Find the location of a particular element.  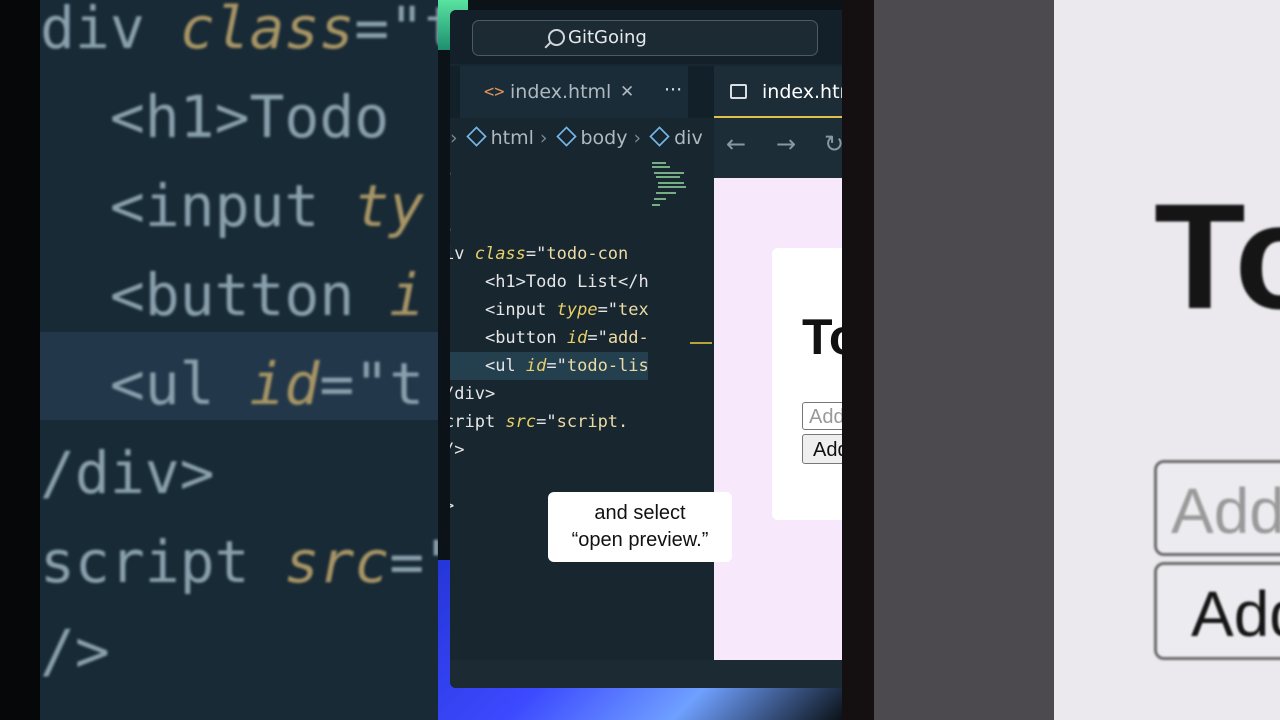

status-bar is located at coordinates (646, 674).